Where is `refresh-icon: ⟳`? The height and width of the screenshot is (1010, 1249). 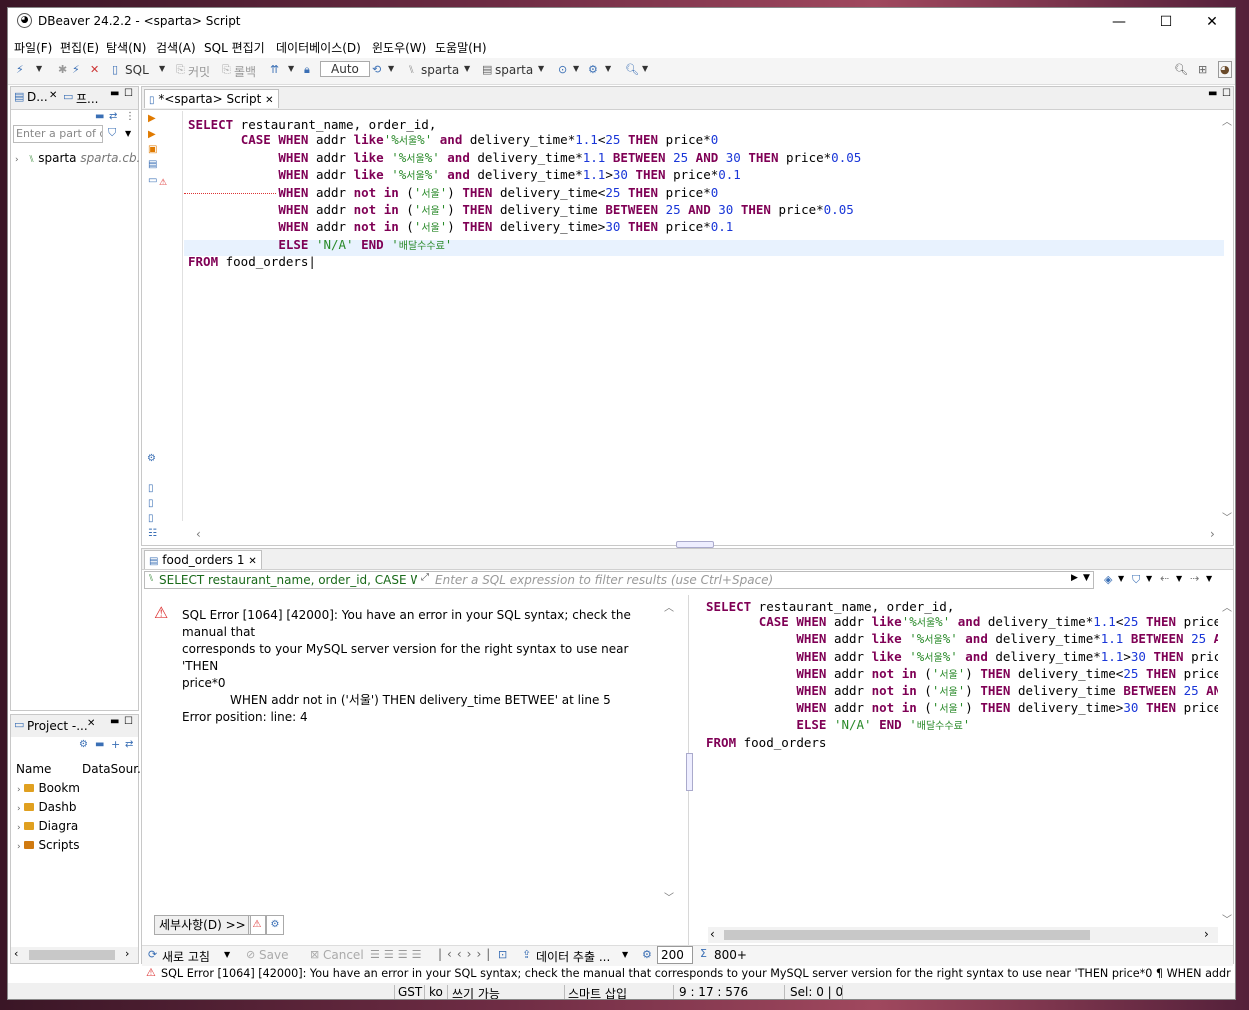
refresh-icon: ⟳ is located at coordinates (152, 954).